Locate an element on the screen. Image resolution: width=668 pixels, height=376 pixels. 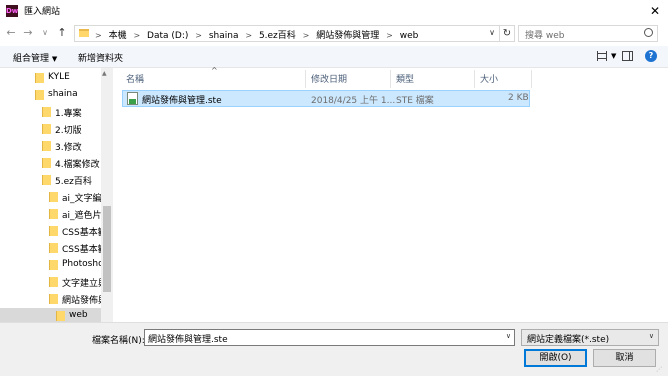
file-name: 網站發佈與管理.ste is located at coordinates (182, 99).